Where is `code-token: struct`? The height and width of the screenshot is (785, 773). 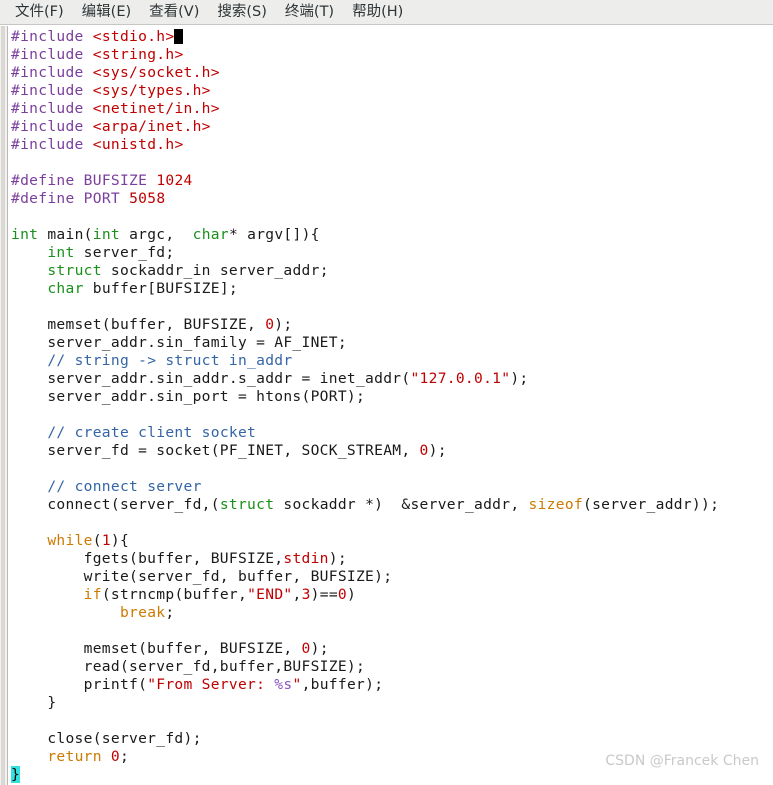 code-token: struct is located at coordinates (74, 270).